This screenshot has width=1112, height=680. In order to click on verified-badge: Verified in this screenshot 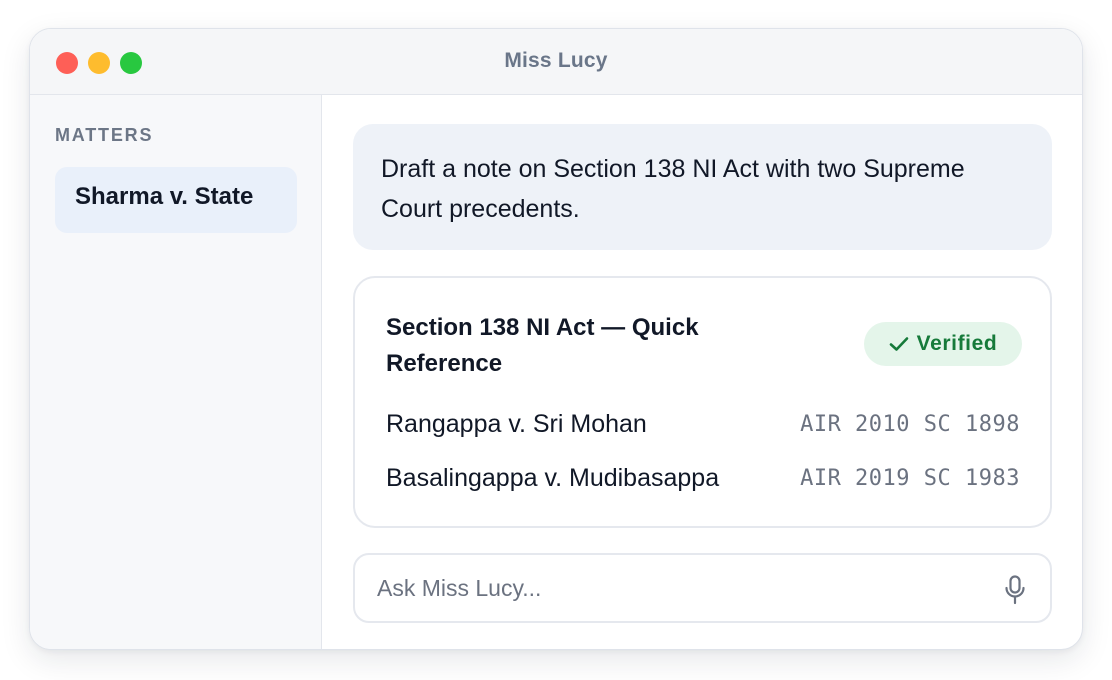, I will do `click(943, 344)`.